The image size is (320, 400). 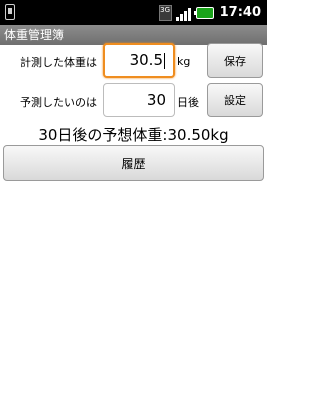 What do you see at coordinates (188, 102) in the screenshot?
I see `days-unit: 日後` at bounding box center [188, 102].